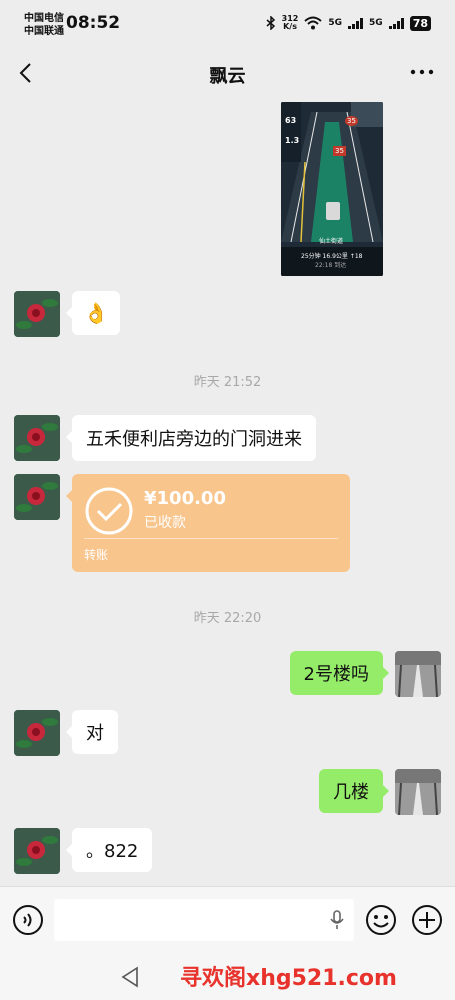 The image size is (455, 1000). Describe the element at coordinates (313, 23) in the screenshot. I see `wifi-icon` at that location.